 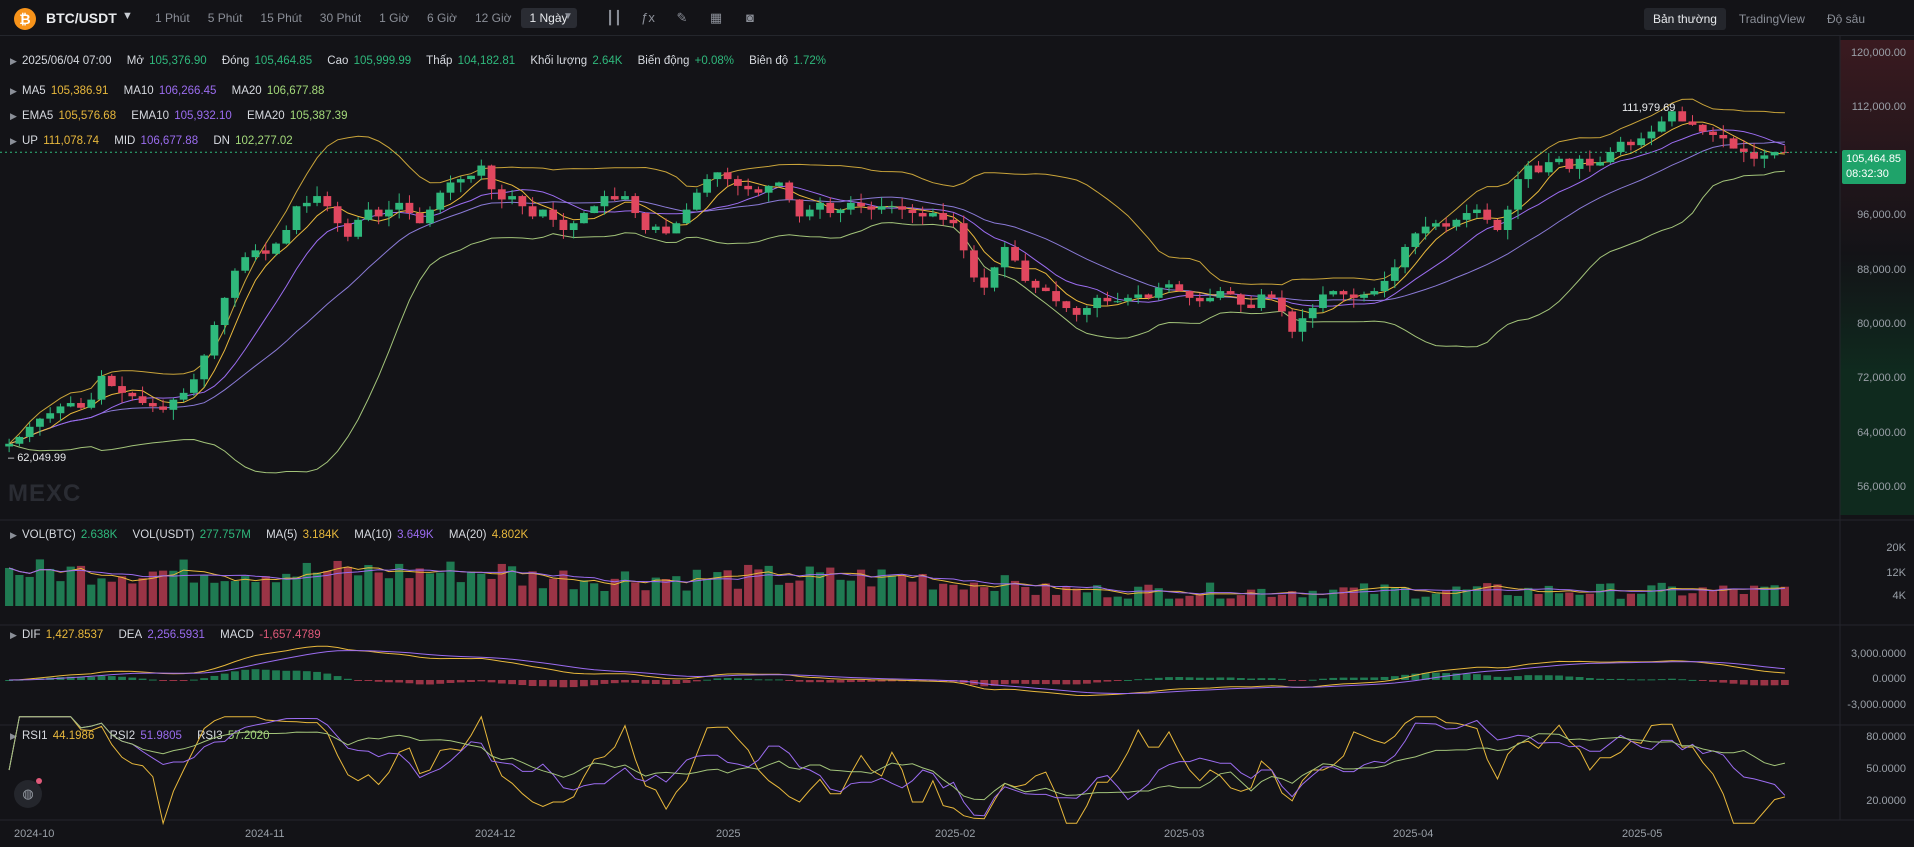 What do you see at coordinates (1881, 432) in the screenshot?
I see `price-axis-label: 64,000.00` at bounding box center [1881, 432].